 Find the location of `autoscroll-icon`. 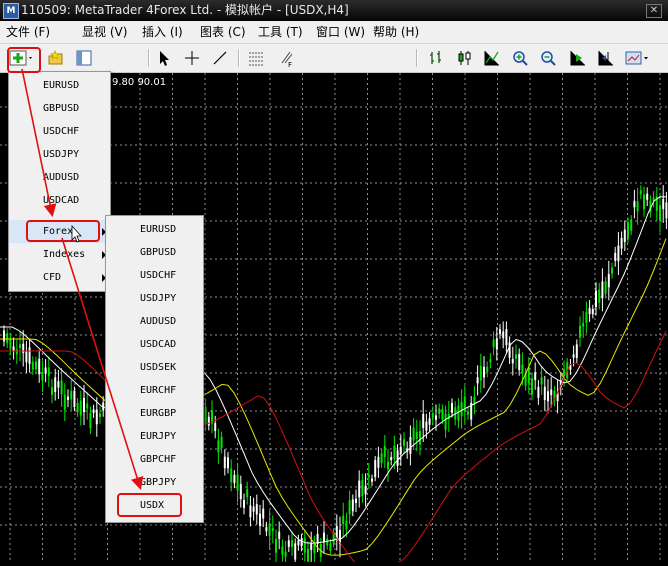

autoscroll-icon is located at coordinates (578, 58).